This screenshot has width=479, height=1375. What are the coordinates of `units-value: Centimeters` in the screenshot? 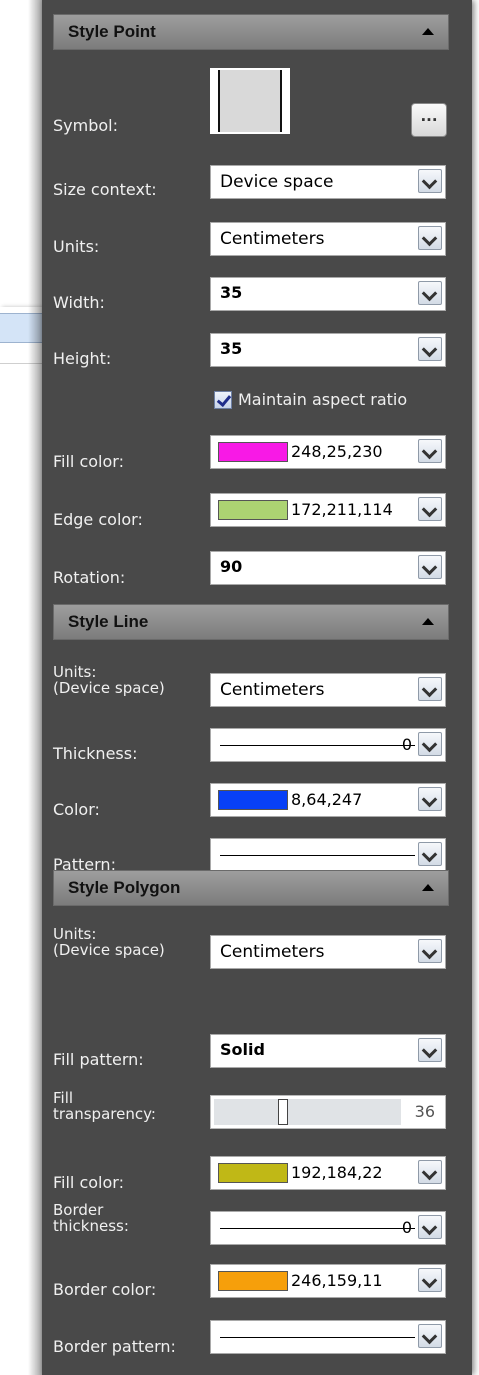 It's located at (272, 239).